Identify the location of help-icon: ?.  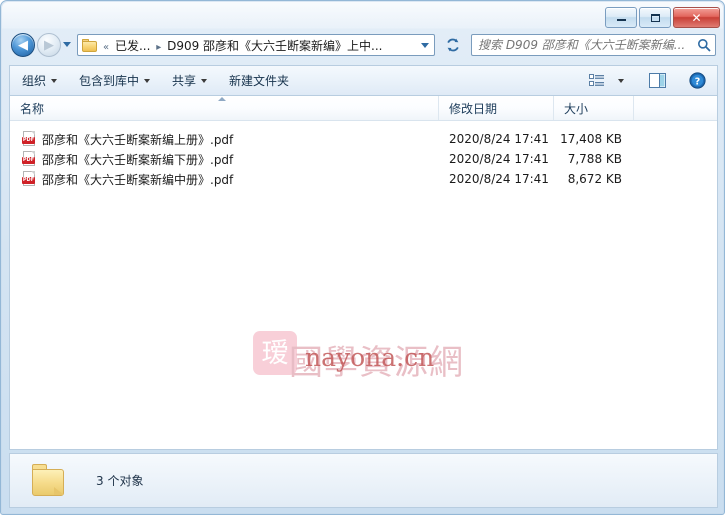
(697, 80).